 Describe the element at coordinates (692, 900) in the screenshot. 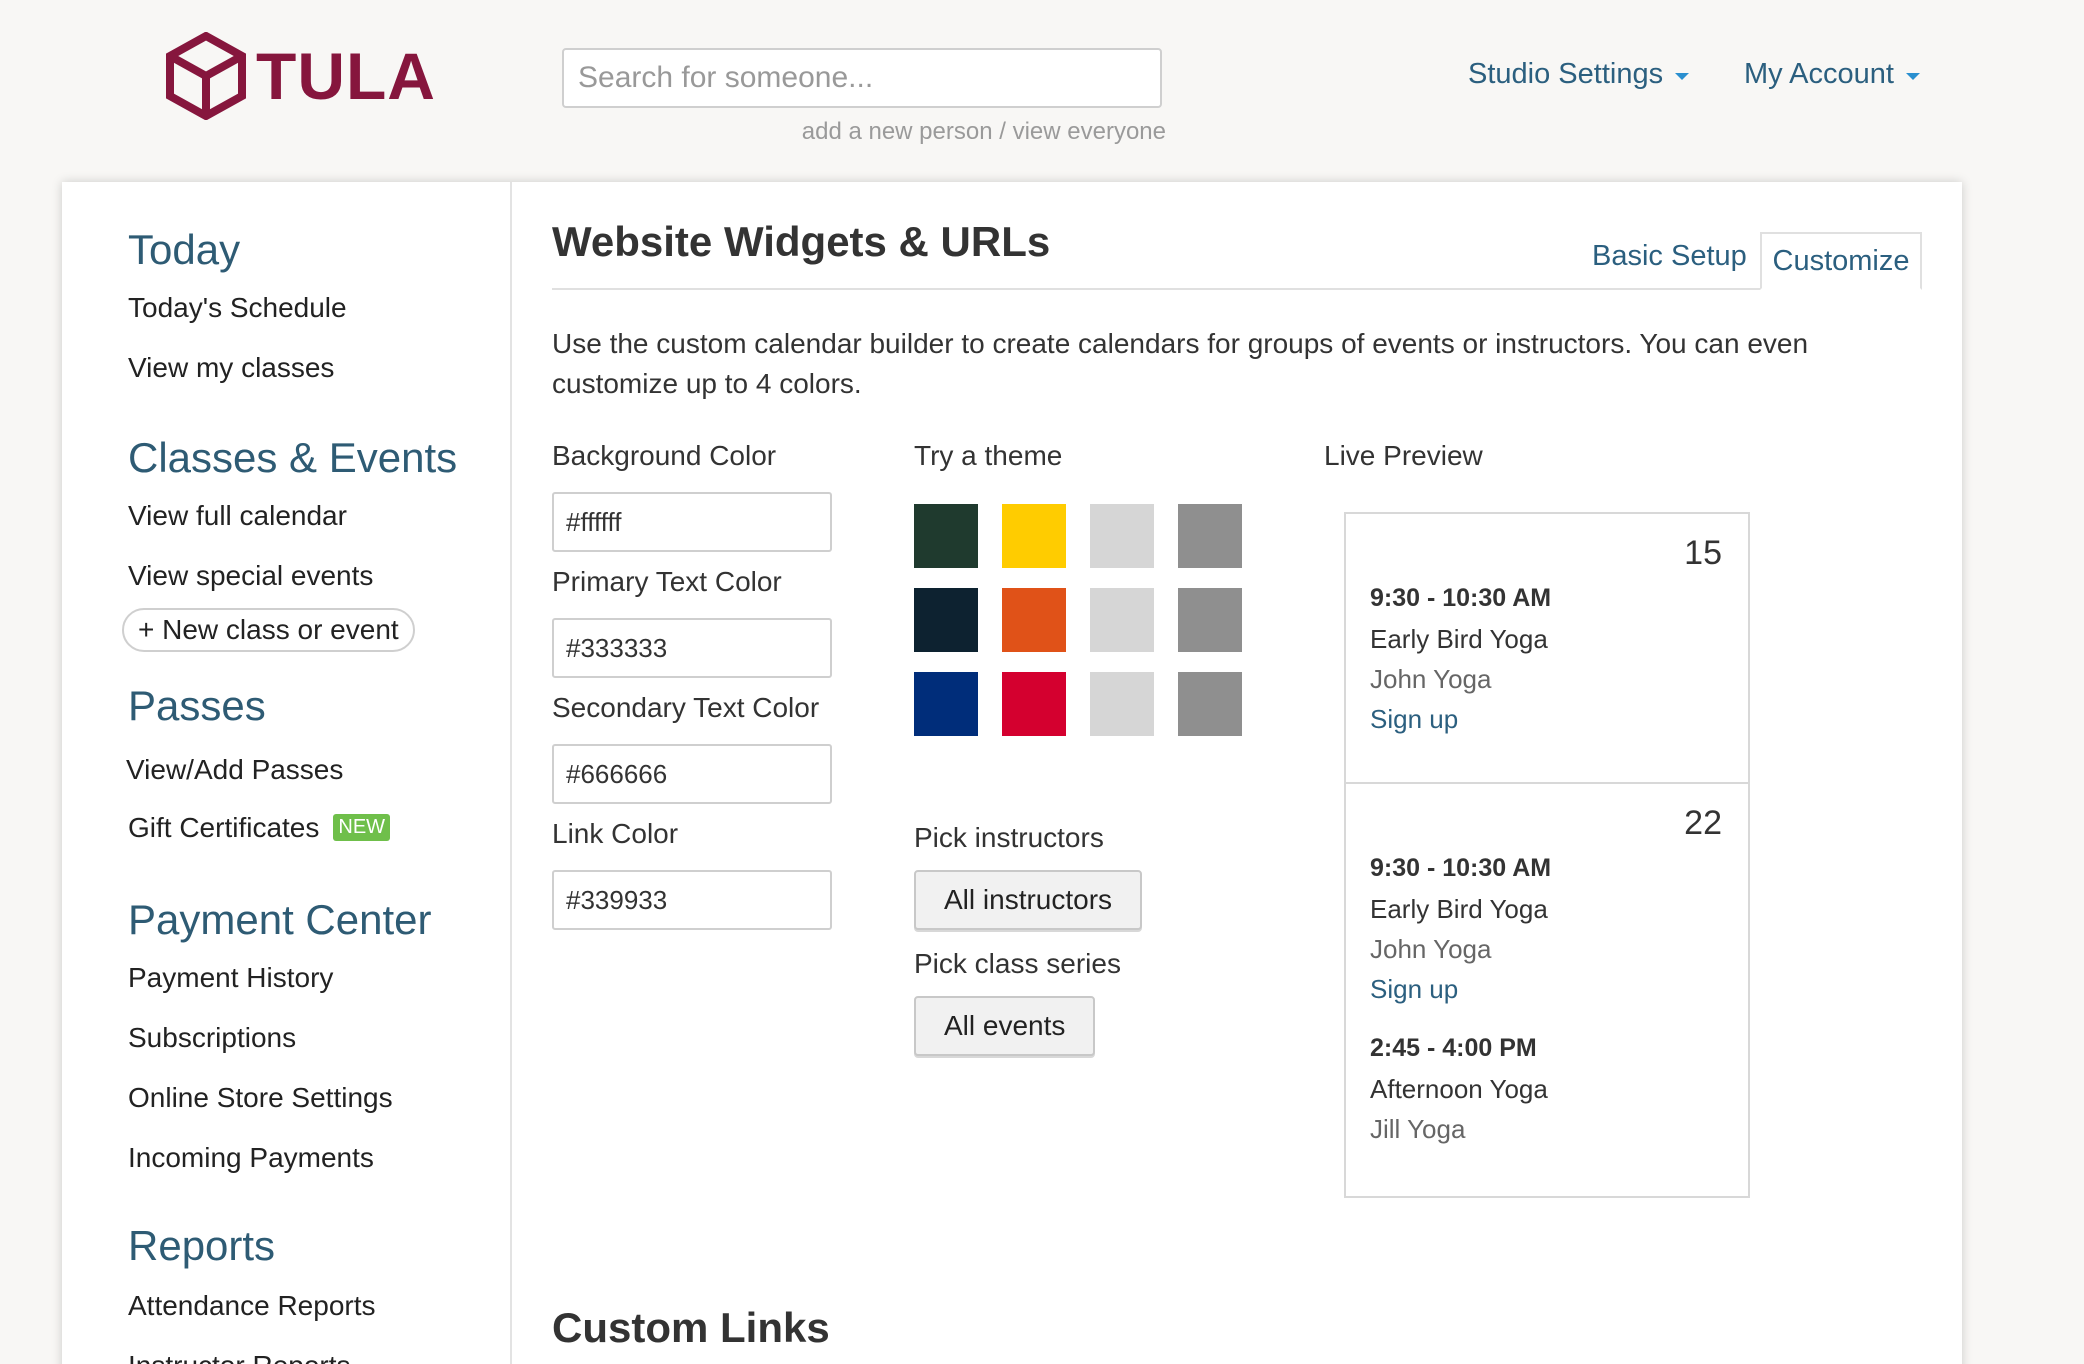

I see `link-color-input` at that location.